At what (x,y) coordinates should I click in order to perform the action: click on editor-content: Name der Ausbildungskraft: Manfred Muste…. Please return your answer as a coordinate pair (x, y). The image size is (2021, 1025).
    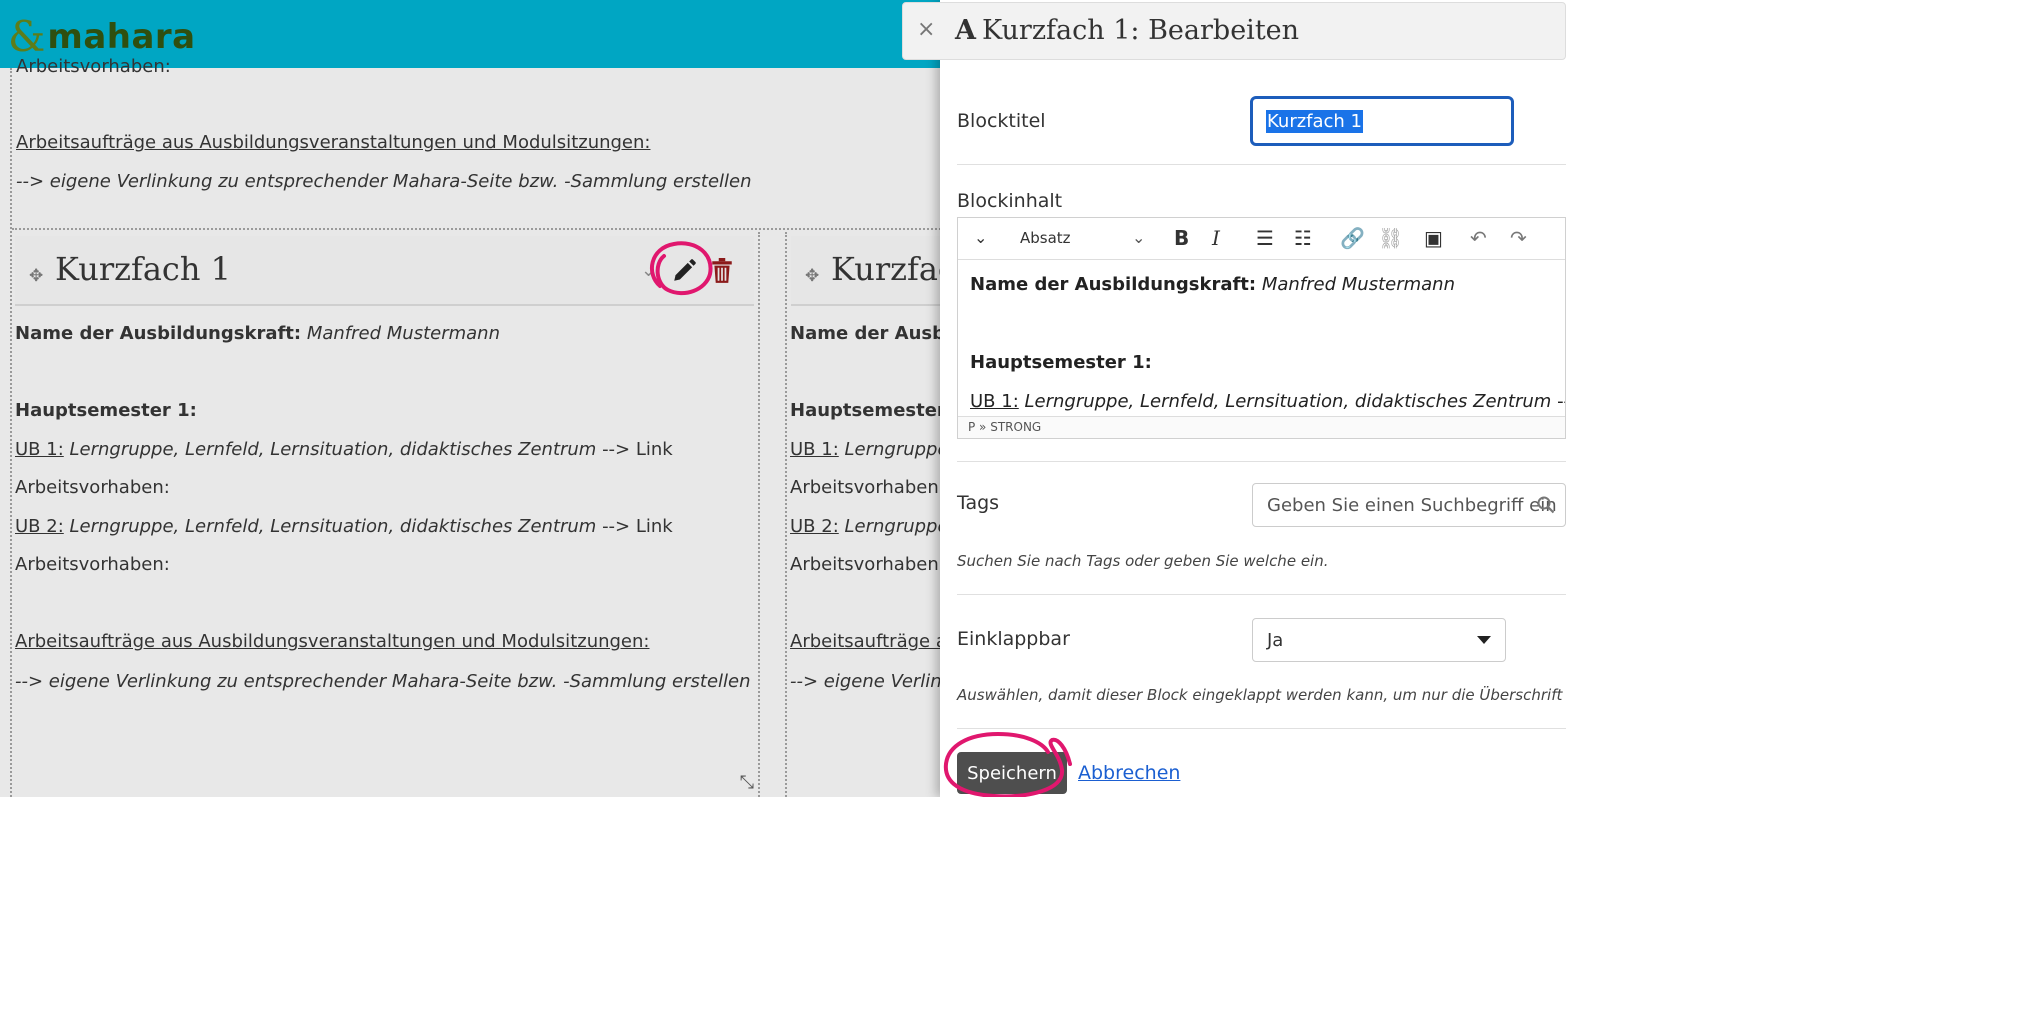
    Looking at the image, I should click on (1261, 339).